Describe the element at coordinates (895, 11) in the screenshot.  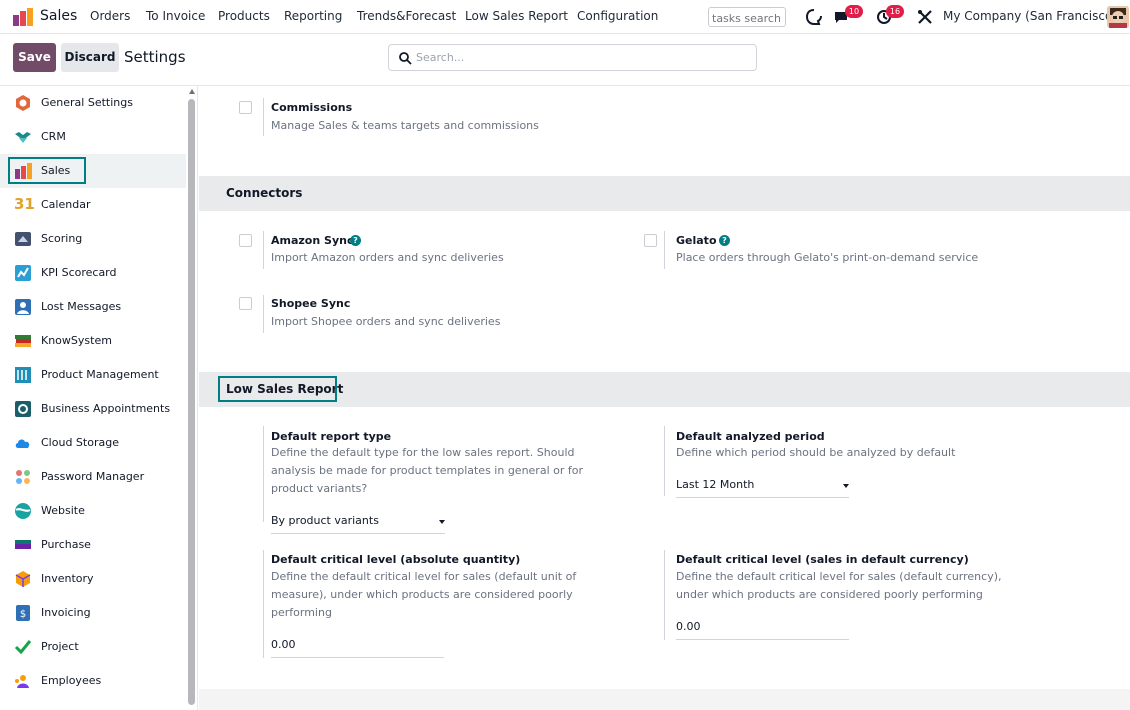
I see `activities-badge: 16` at that location.